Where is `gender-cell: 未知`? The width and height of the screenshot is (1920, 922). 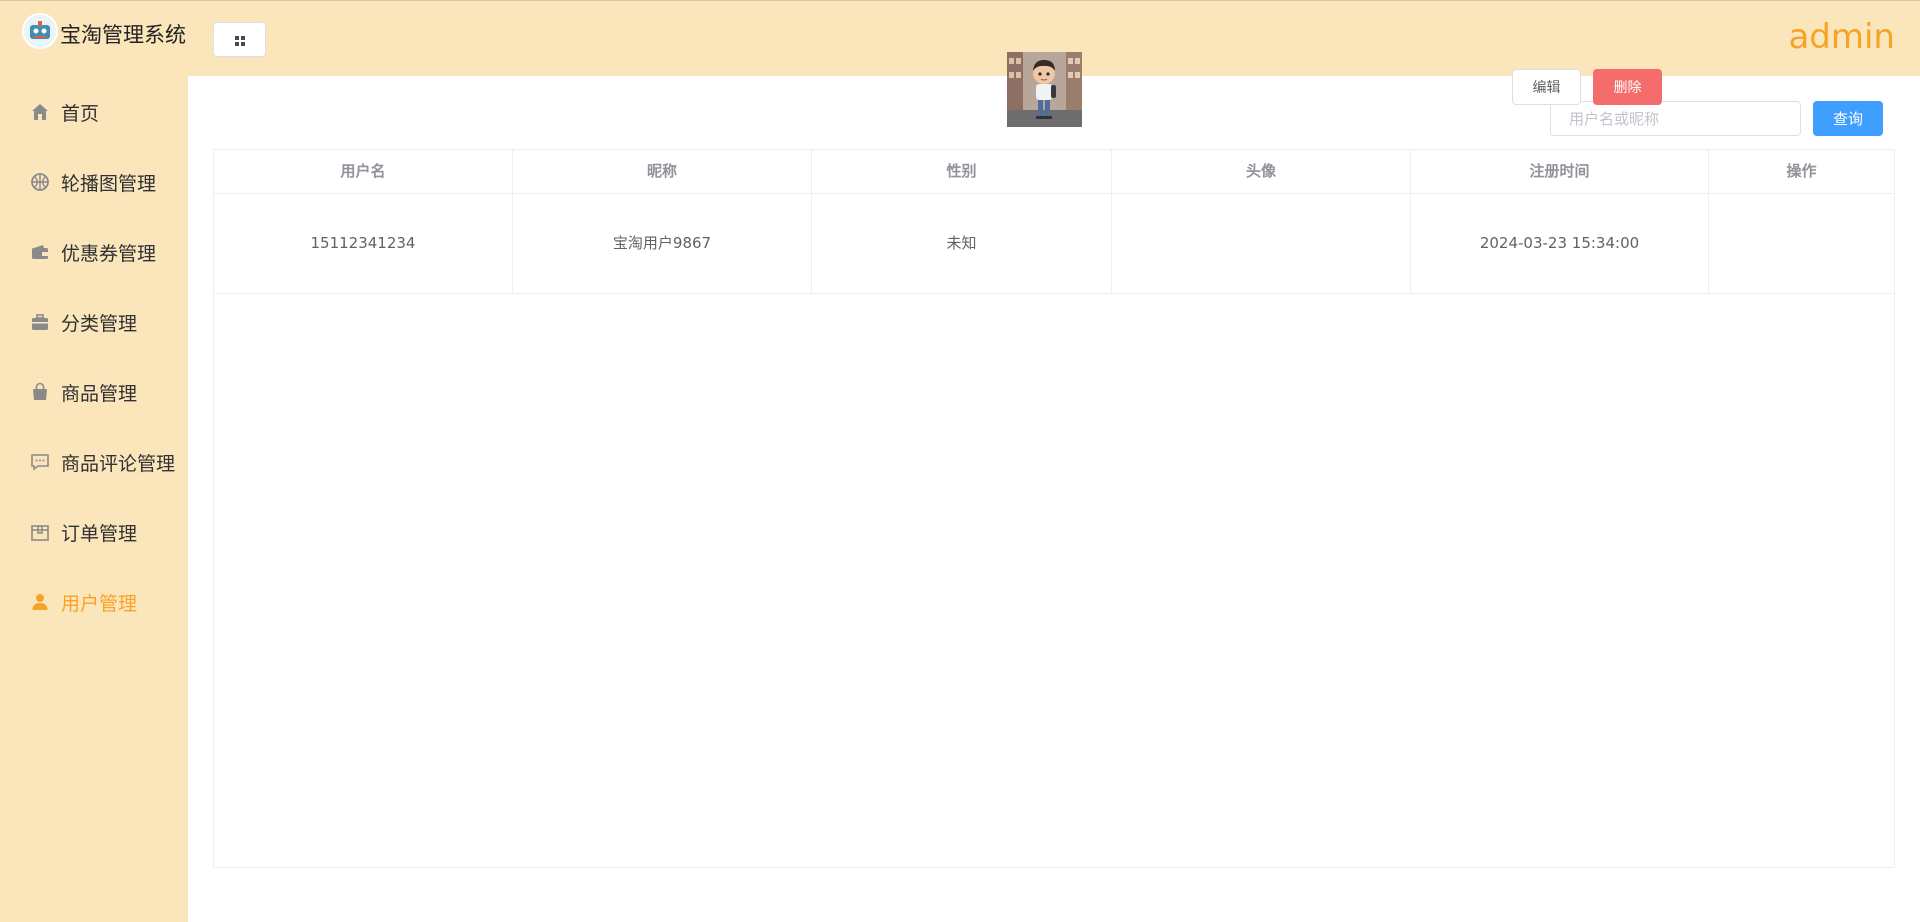 gender-cell: 未知 is located at coordinates (962, 243).